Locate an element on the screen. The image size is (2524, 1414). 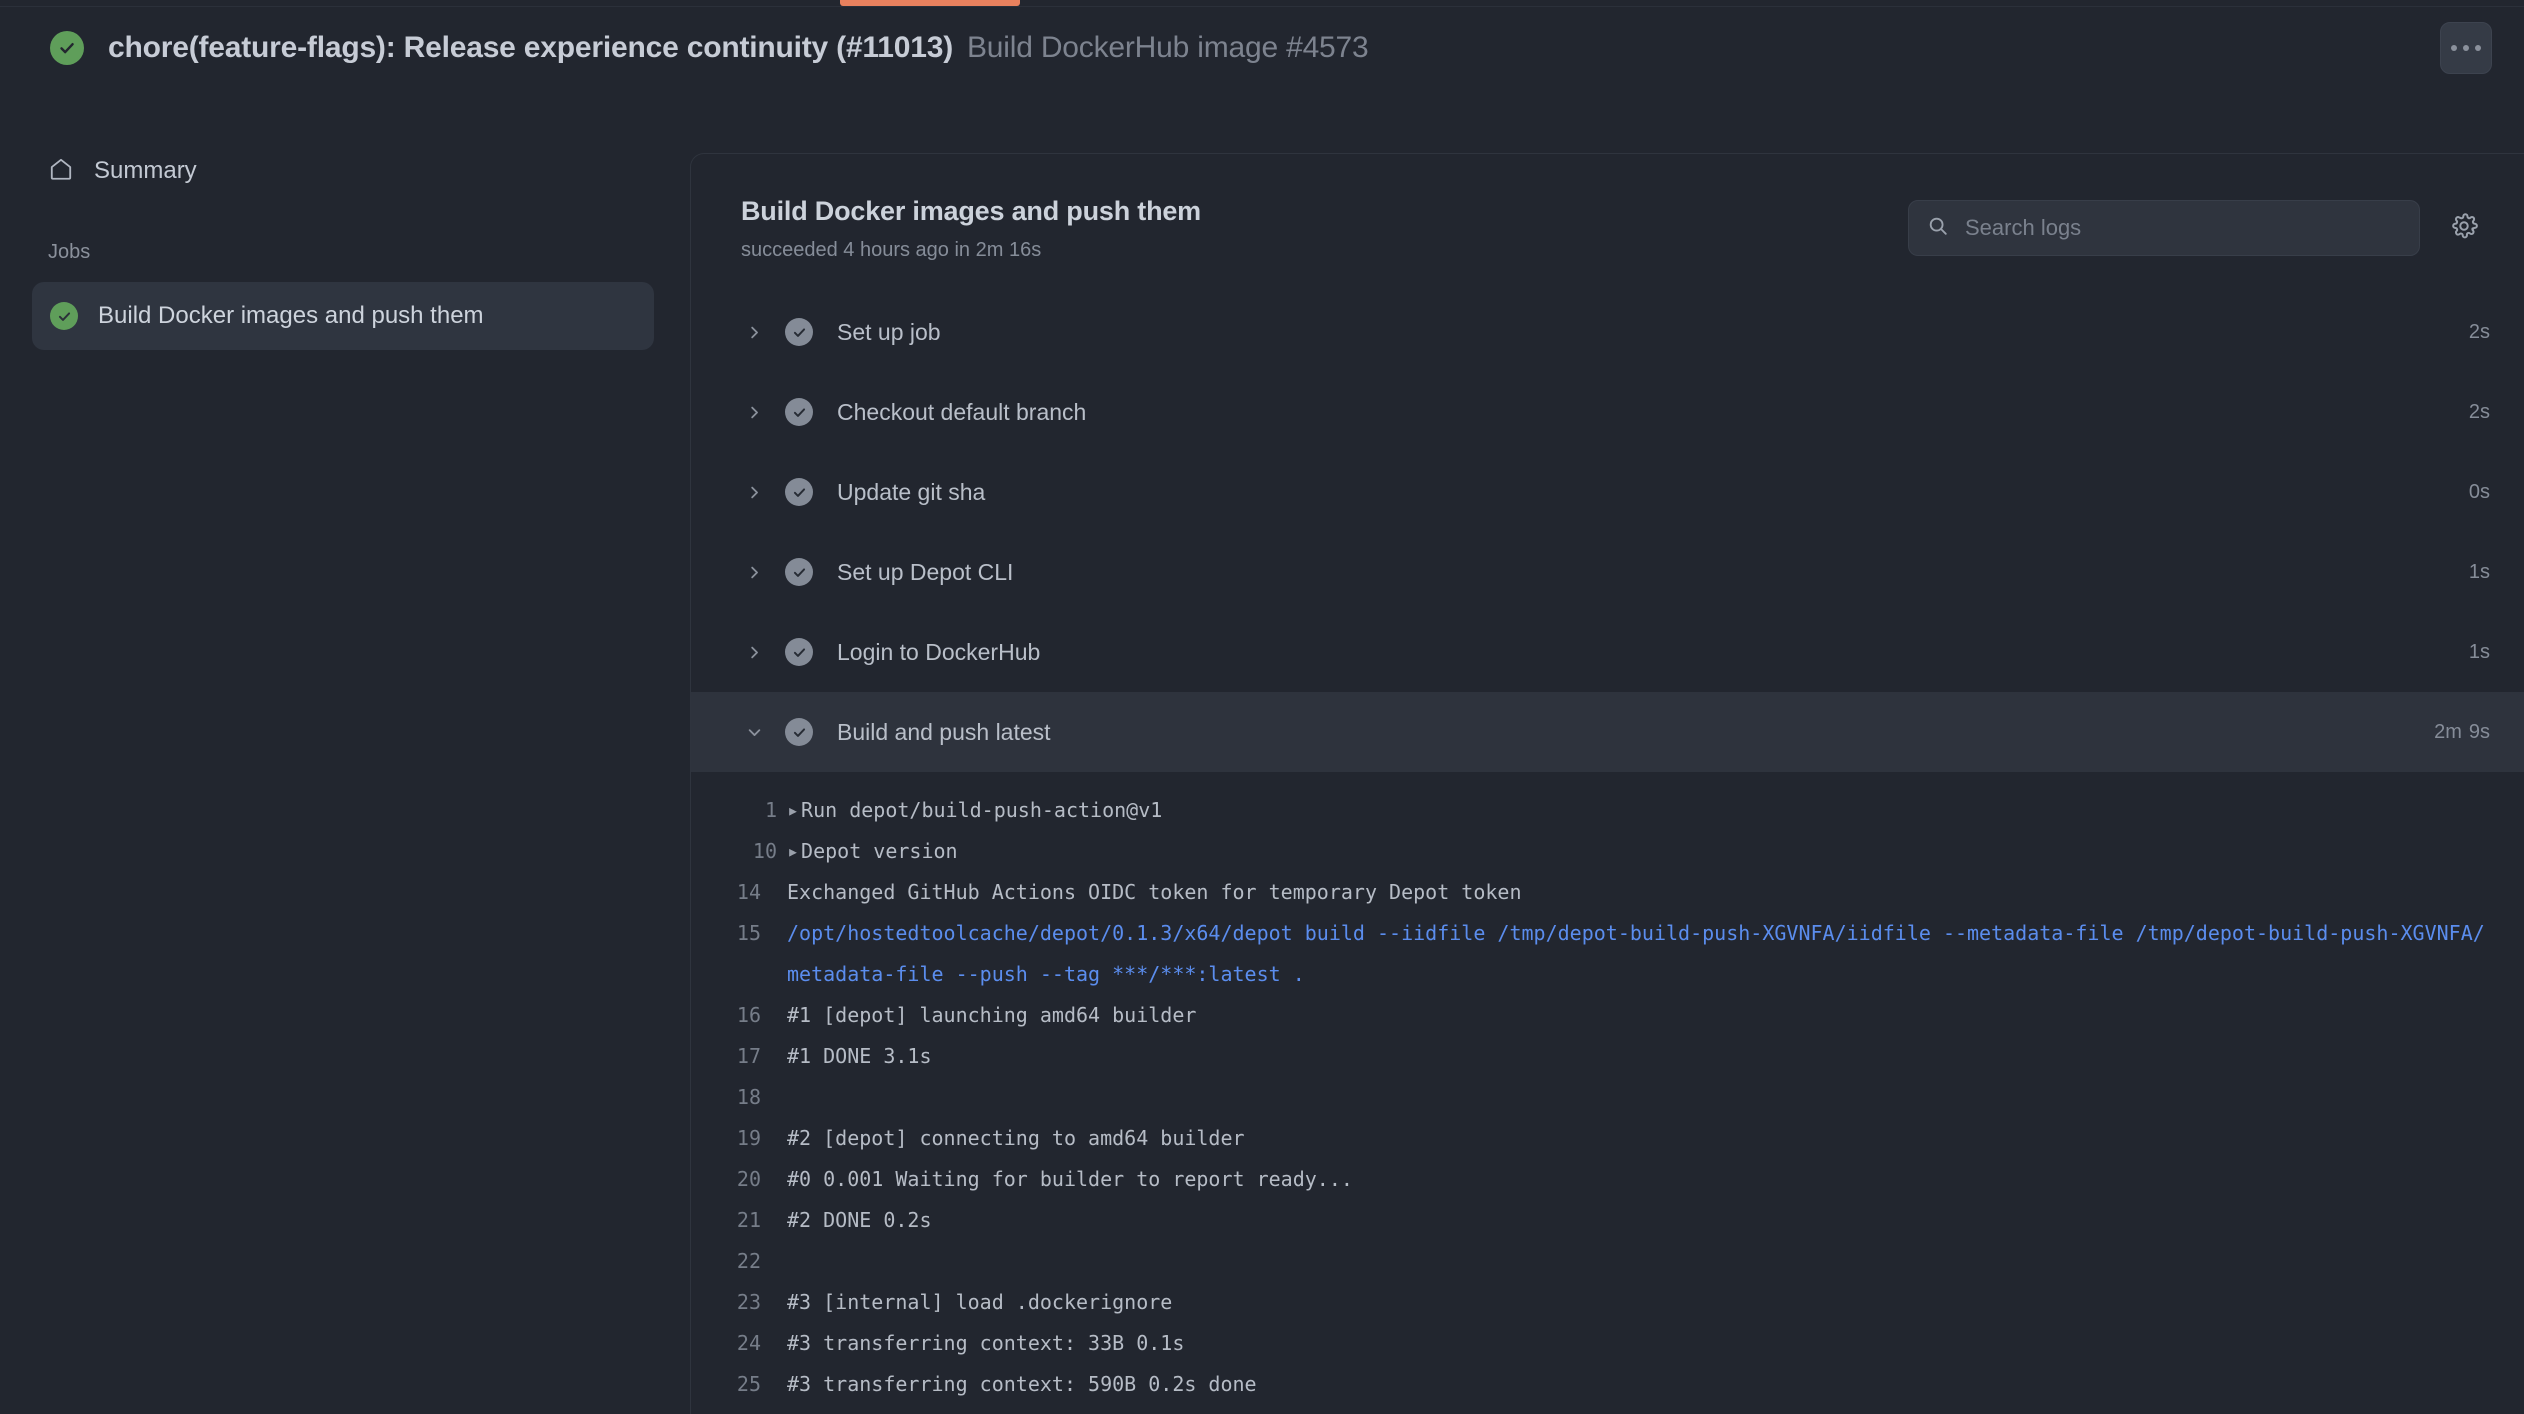
step-duration-seconds: 9s is located at coordinates (2479, 731).